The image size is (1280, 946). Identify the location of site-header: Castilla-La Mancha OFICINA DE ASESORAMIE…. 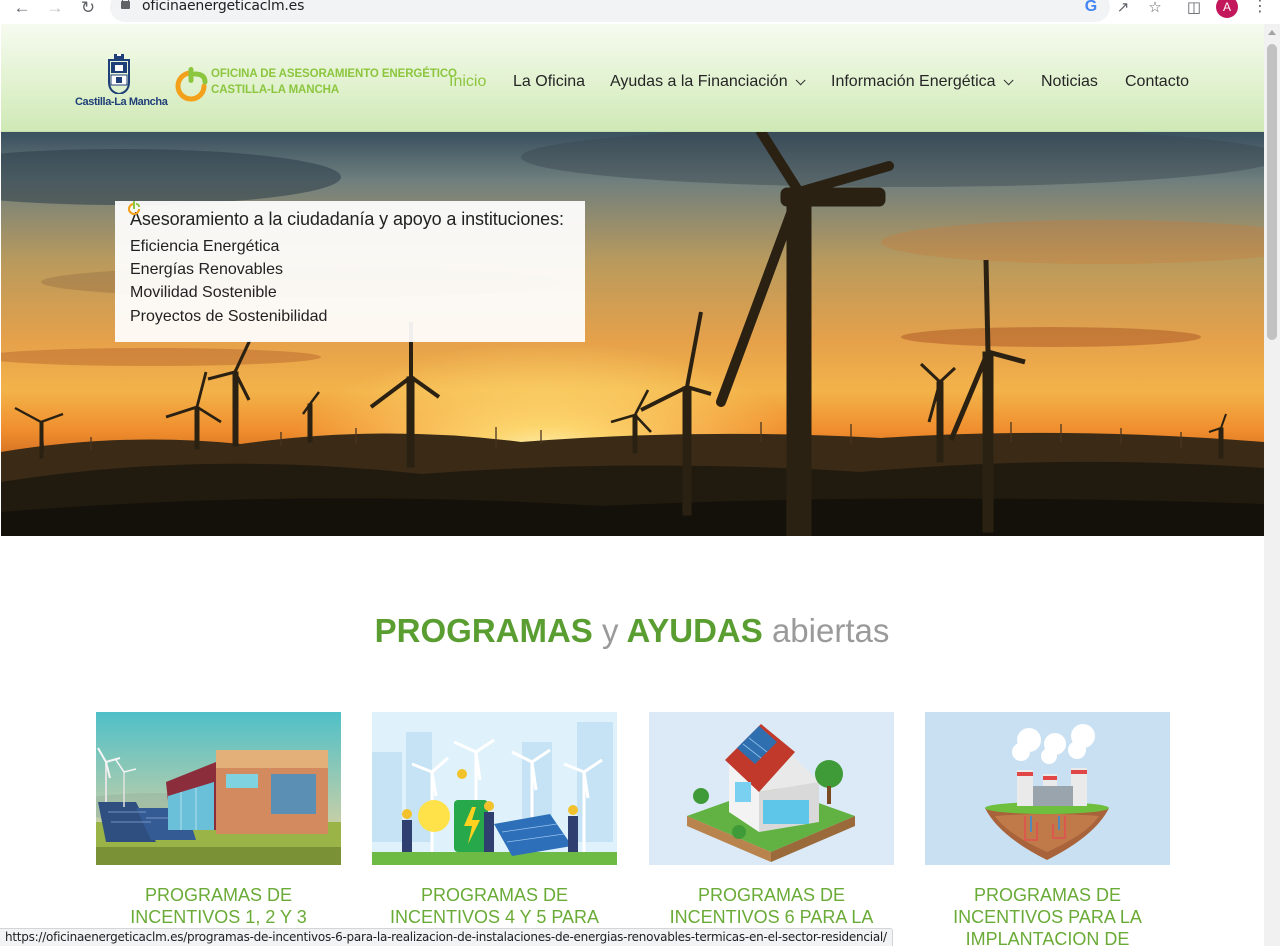
(632, 78).